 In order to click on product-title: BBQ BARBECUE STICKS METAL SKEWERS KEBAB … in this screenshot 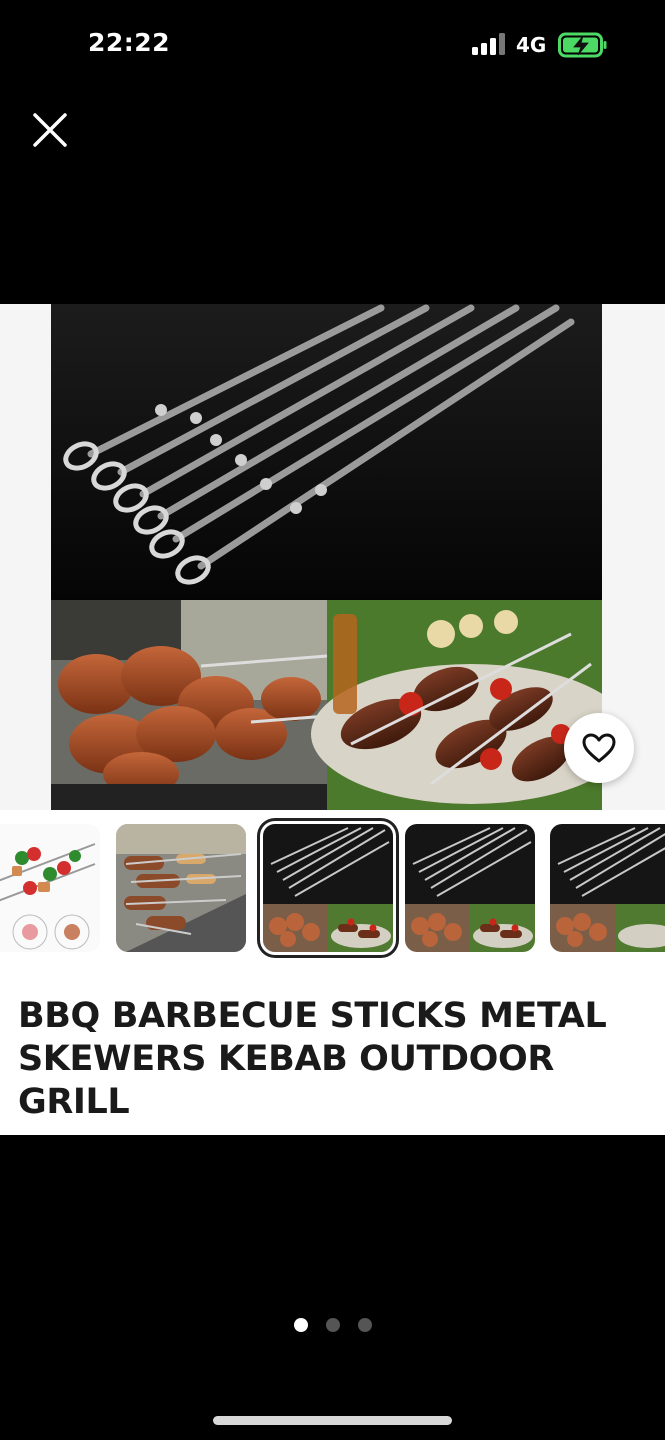, I will do `click(312, 1059)`.